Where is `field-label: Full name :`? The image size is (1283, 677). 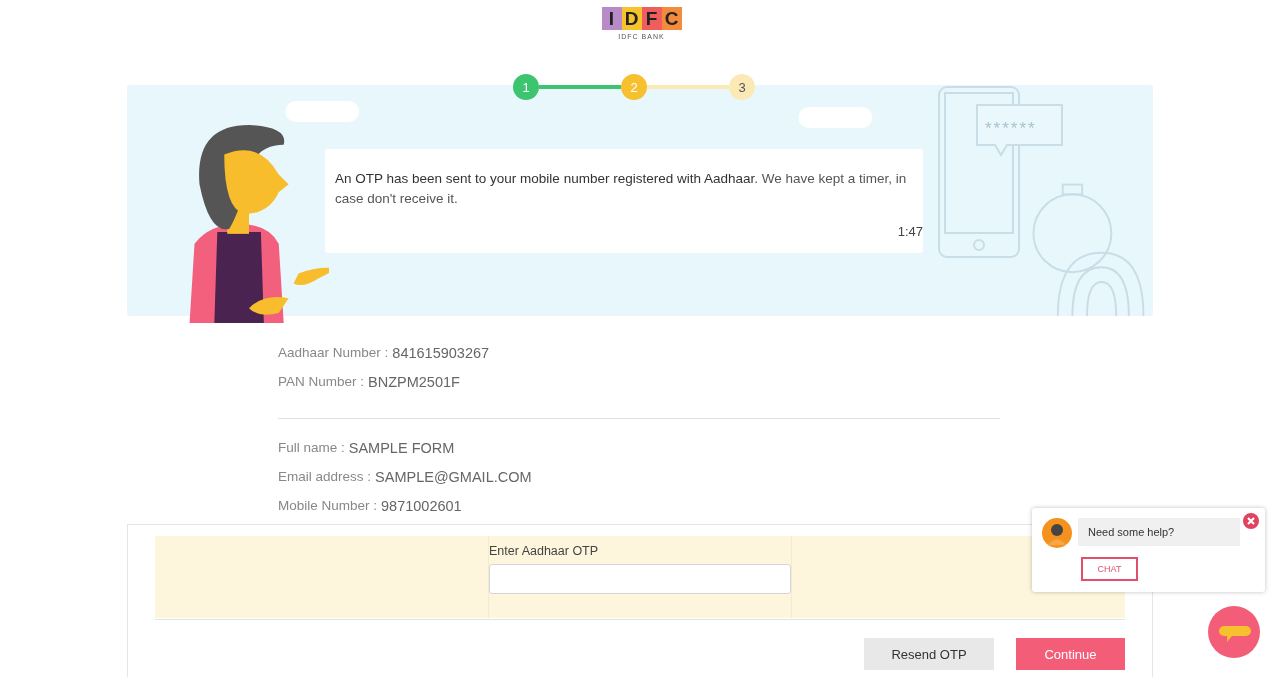
field-label: Full name : is located at coordinates (311, 447).